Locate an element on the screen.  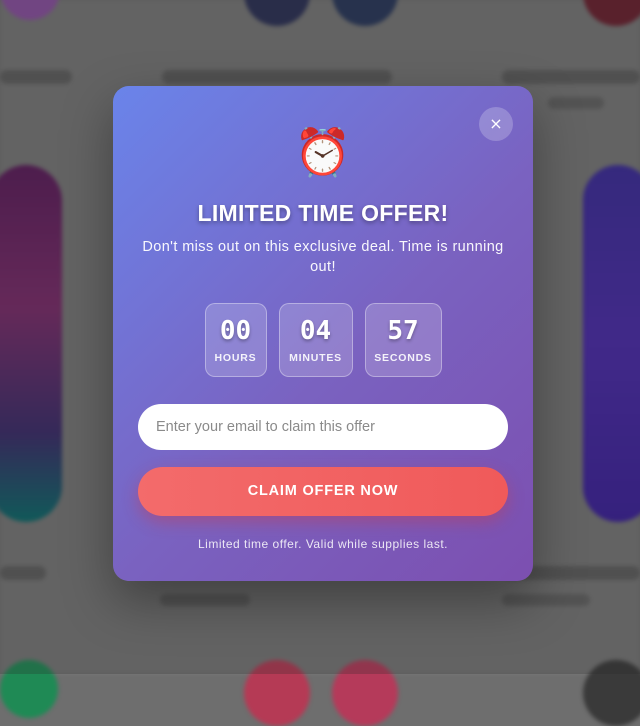
countdown-hours: 00 HOURS is located at coordinates (235, 340).